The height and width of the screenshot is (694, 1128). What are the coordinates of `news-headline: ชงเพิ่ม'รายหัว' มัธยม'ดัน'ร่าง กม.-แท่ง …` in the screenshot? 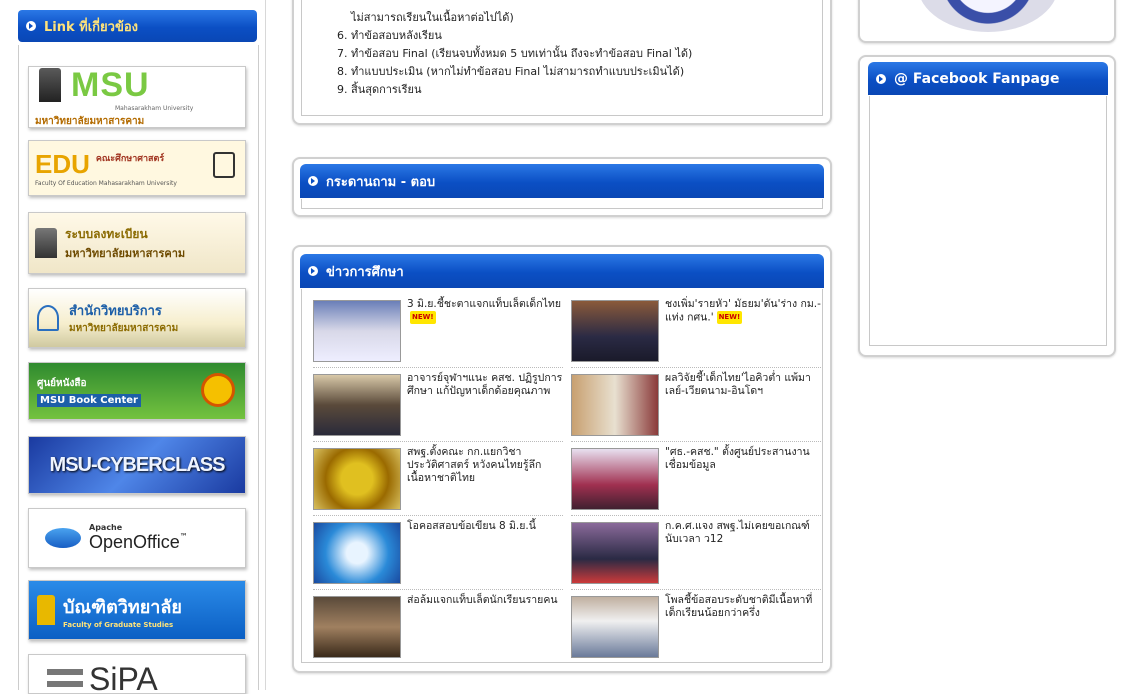 It's located at (743, 311).